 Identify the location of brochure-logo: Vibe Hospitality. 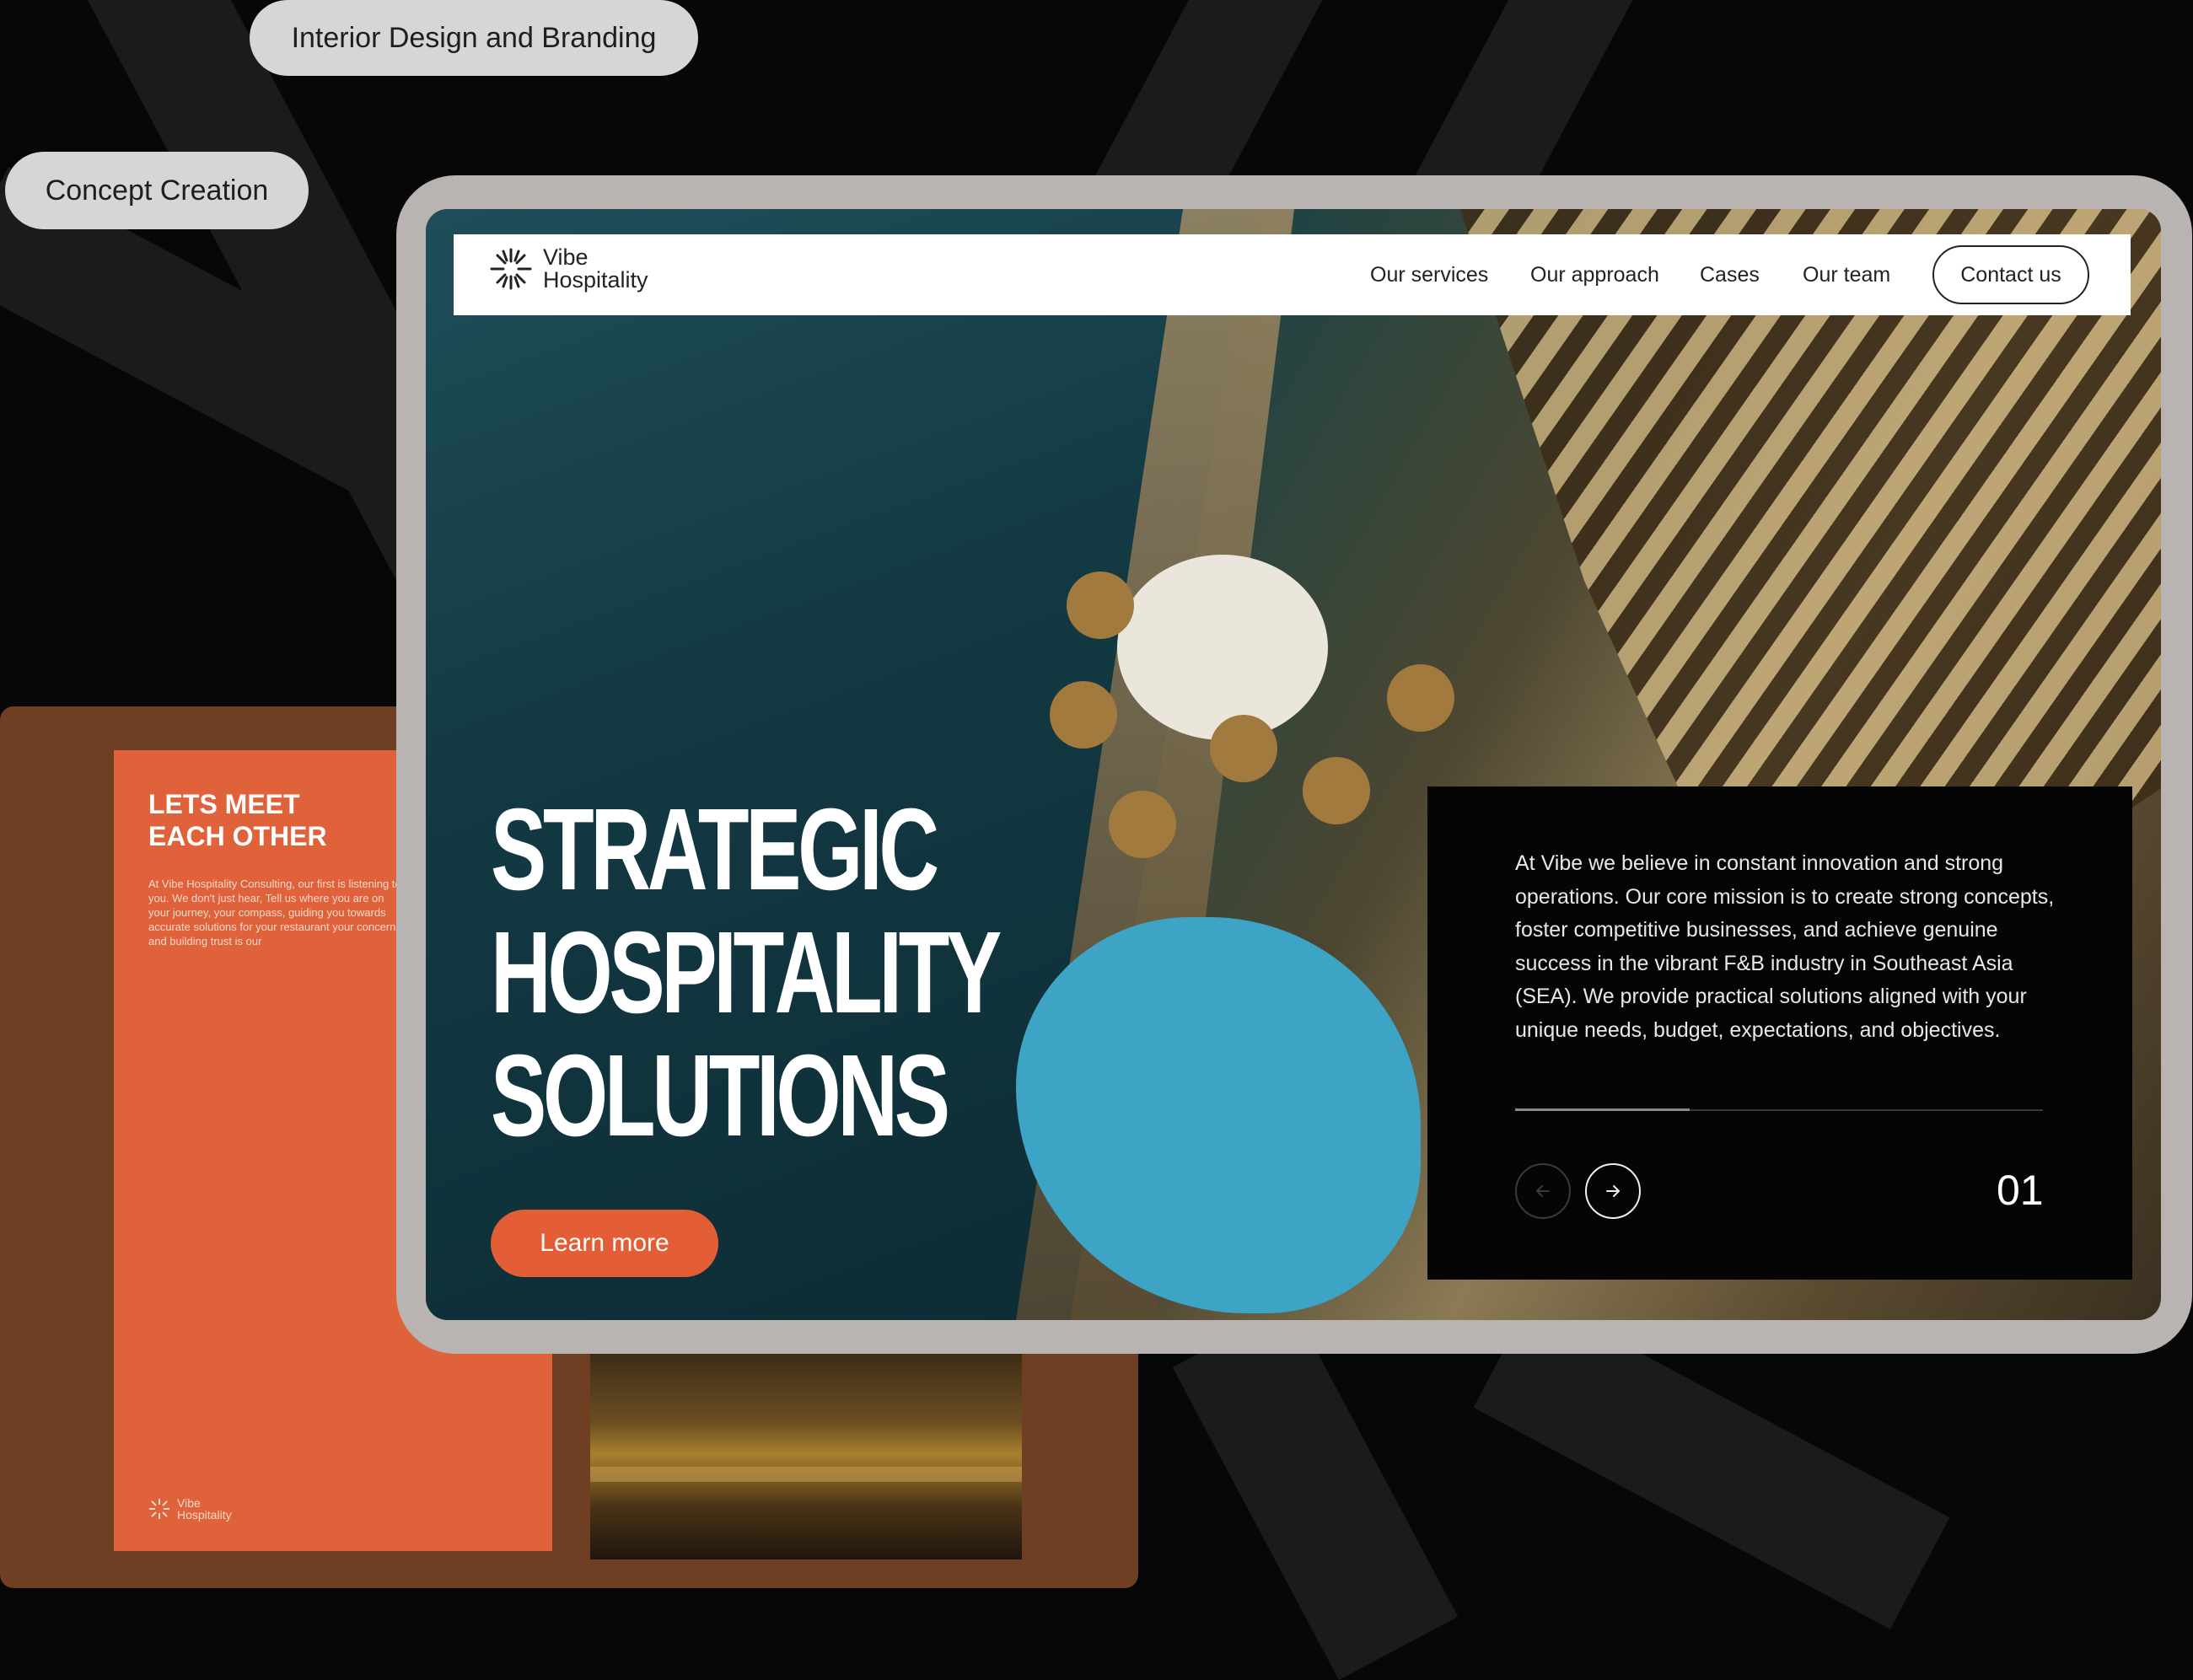
(190, 1509).